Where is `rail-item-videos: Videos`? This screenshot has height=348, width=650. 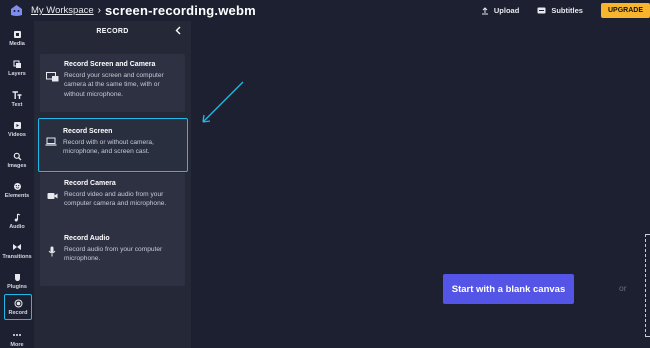 rail-item-videos: Videos is located at coordinates (17, 129).